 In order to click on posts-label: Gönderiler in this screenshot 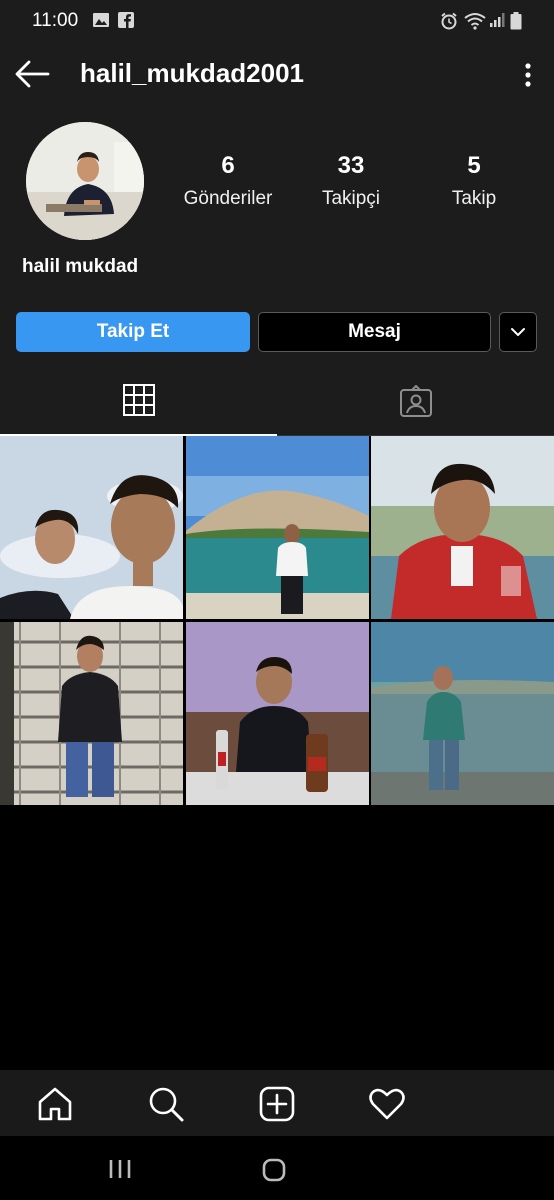, I will do `click(228, 198)`.